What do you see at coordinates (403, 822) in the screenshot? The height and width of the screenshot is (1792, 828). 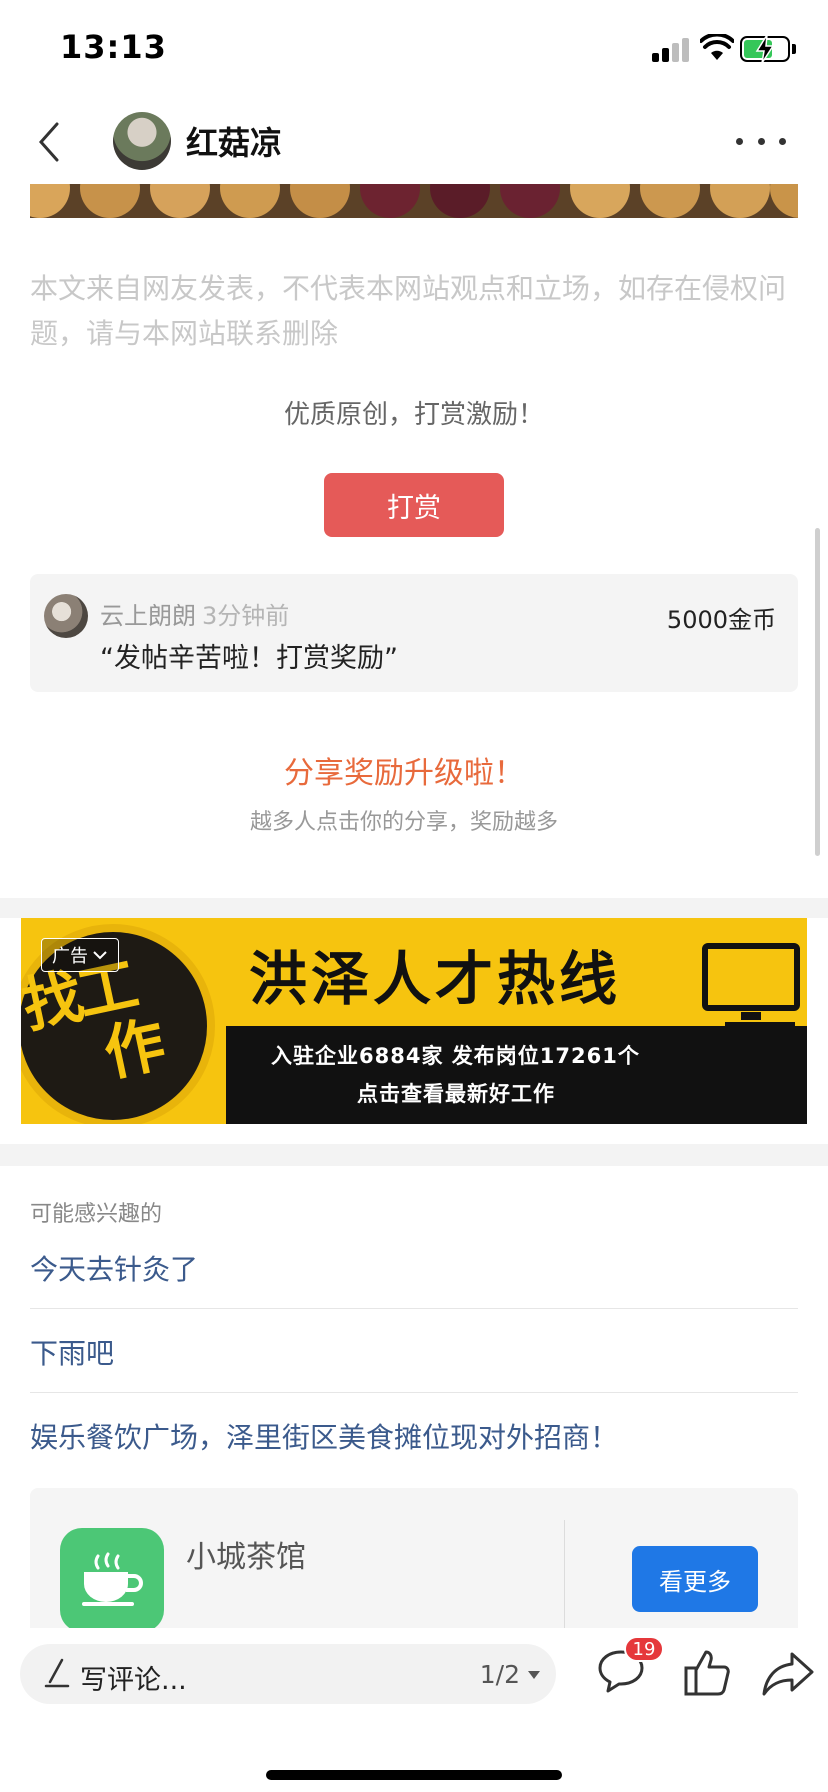 I see `share-reward-subtitle: 越多人点击你的分享，奖励越多` at bounding box center [403, 822].